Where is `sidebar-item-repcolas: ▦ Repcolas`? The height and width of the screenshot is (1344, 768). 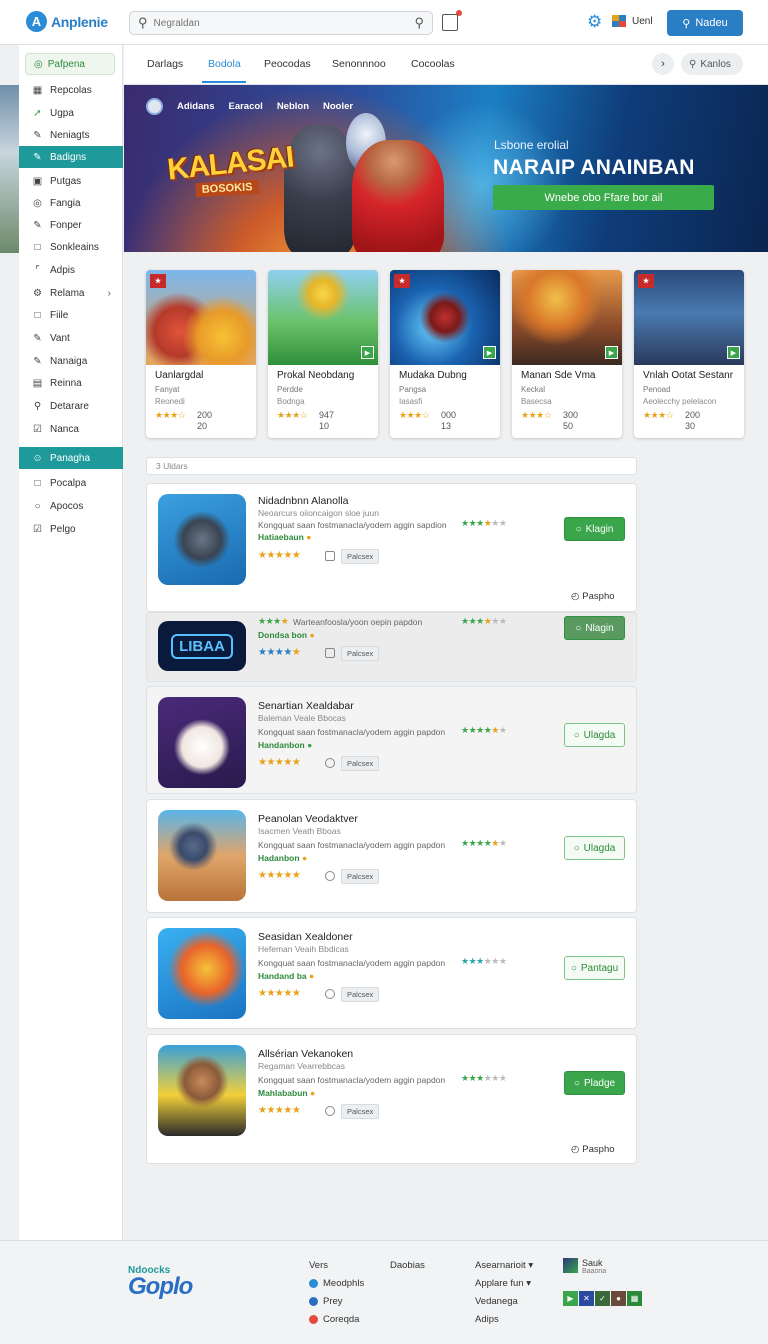
sidebar-item-repcolas: ▦ Repcolas is located at coordinates (71, 90).